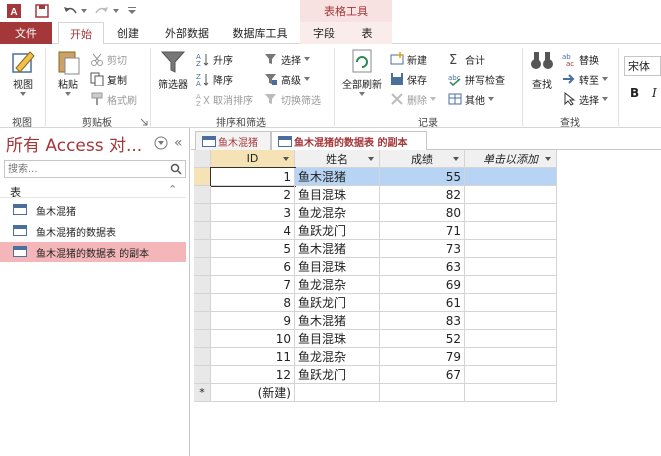 Image resolution: width=661 pixels, height=456 pixels. What do you see at coordinates (224, 99) in the screenshot?
I see `remove-sort-button: AZ 取消排序` at bounding box center [224, 99].